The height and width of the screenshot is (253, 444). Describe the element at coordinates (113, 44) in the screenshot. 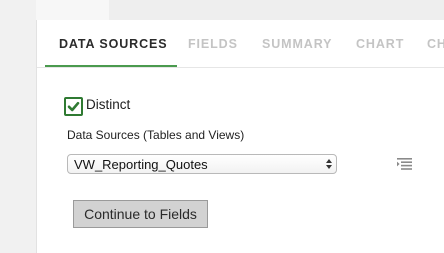

I see `tab-data-sources: DATA SOURCES` at that location.